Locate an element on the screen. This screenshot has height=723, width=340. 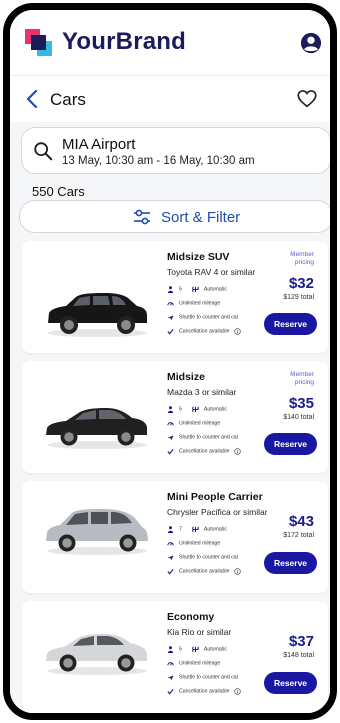
car-class: Economy is located at coordinates (191, 617).